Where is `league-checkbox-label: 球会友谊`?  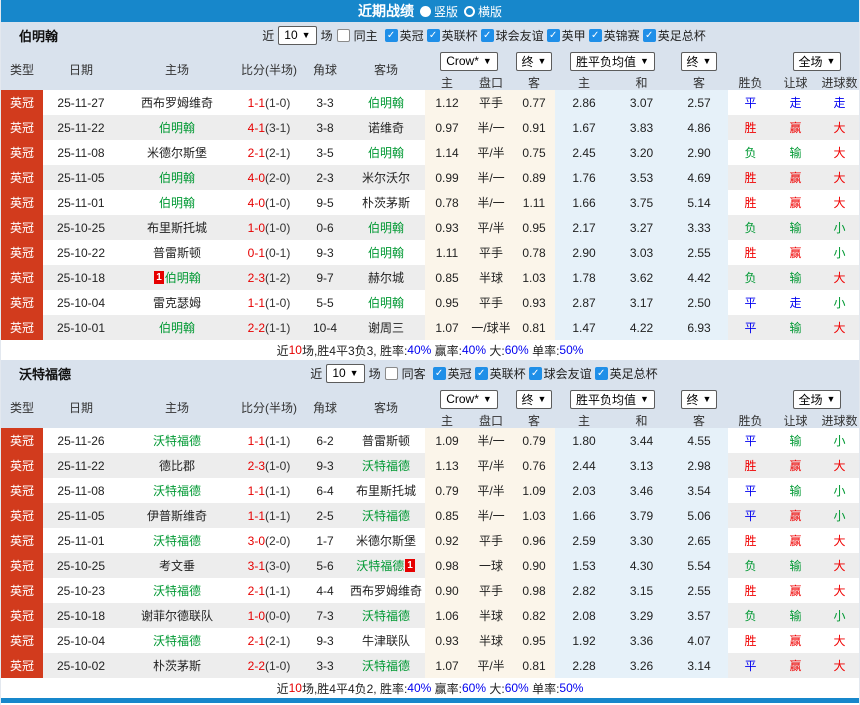
league-checkbox-label: 球会友谊 is located at coordinates (519, 35).